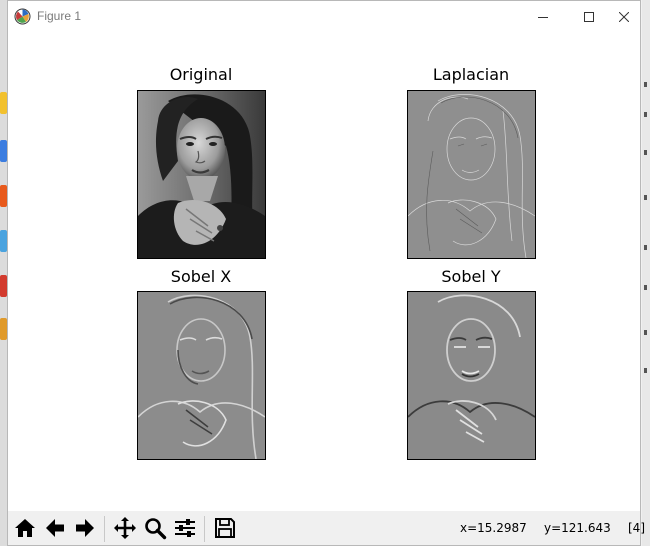 The height and width of the screenshot is (546, 650). I want to click on laplacian-image, so click(471, 174).